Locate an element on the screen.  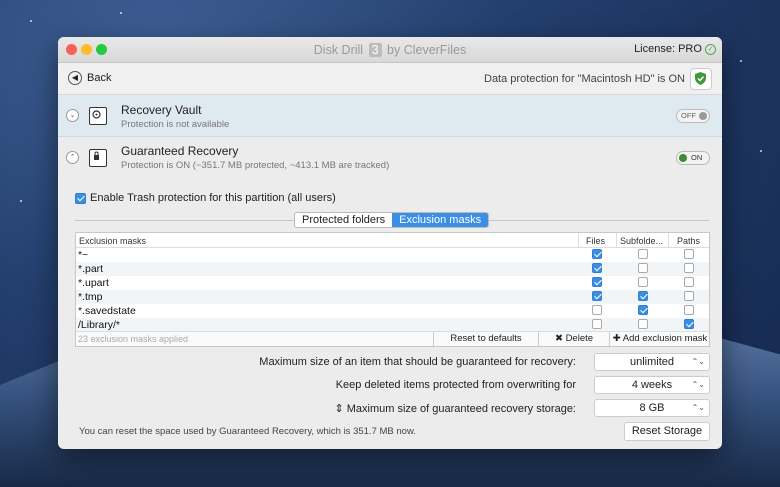
select-value: 4 weeks is located at coordinates (652, 385).